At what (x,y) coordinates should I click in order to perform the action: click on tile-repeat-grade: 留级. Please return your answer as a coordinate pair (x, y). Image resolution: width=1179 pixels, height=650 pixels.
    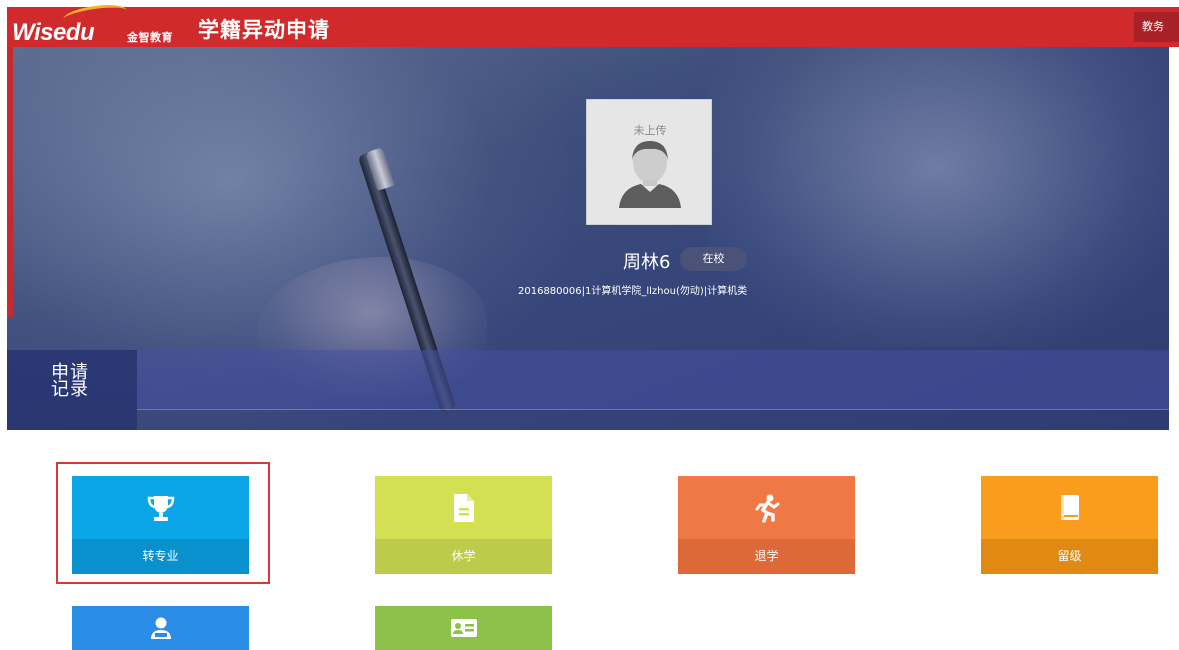
    Looking at the image, I should click on (1069, 525).